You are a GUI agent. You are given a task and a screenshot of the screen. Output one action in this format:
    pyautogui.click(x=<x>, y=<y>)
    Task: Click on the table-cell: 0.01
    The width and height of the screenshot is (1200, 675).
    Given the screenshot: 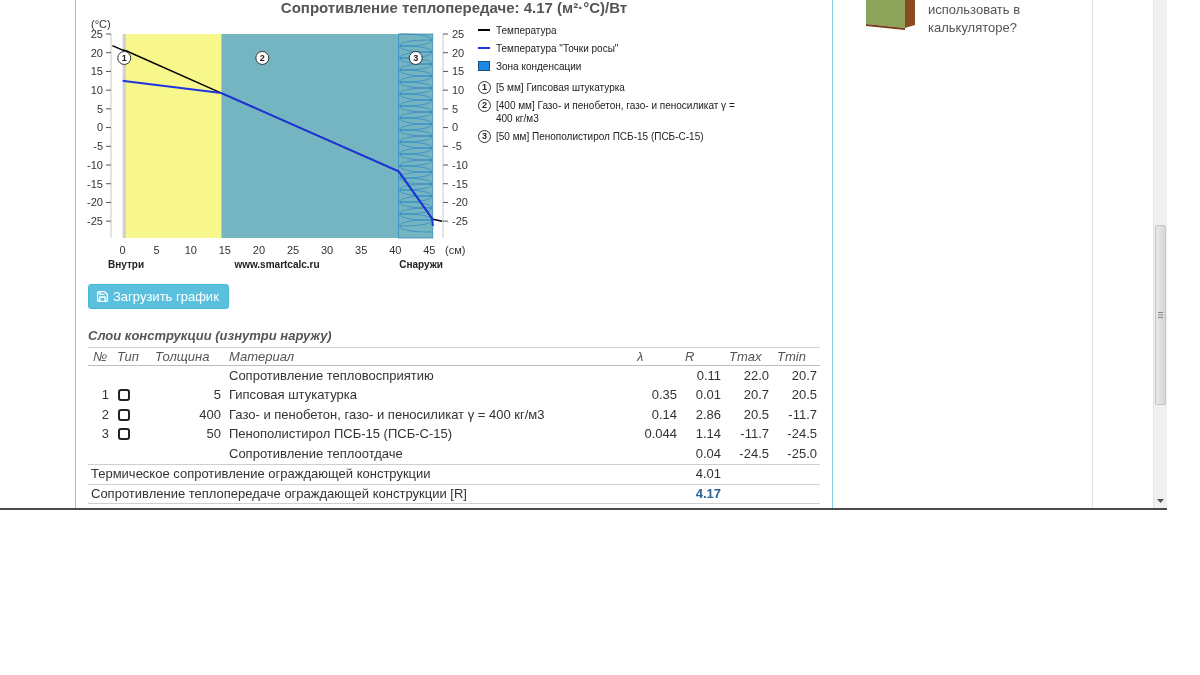 What is the action you would take?
    pyautogui.click(x=708, y=395)
    